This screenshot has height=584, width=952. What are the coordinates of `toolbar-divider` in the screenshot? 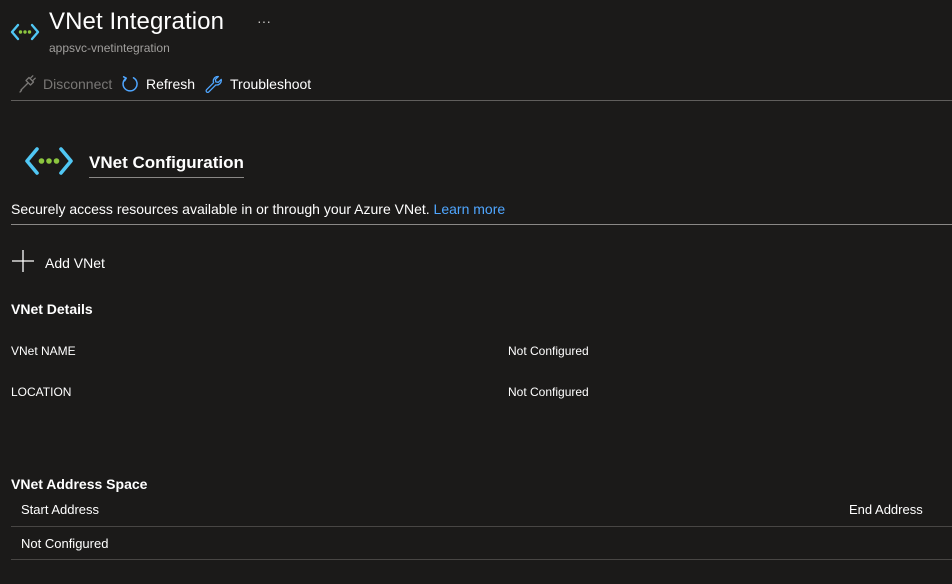 It's located at (481, 100).